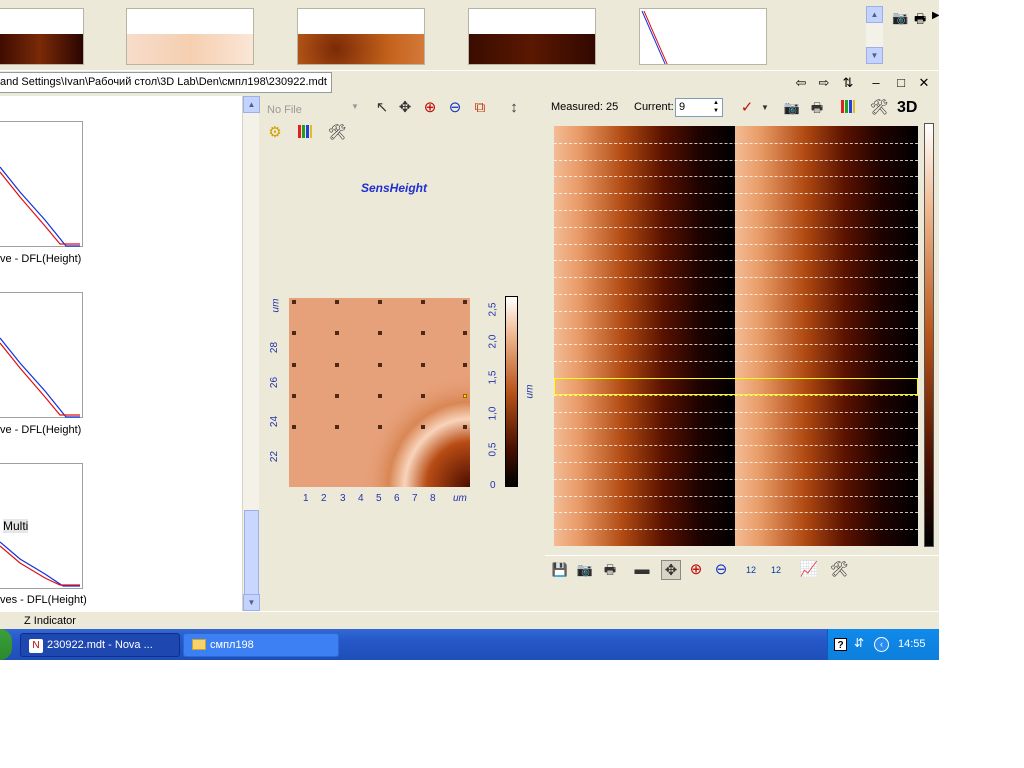 The height and width of the screenshot is (768, 1024). What do you see at coordinates (275, 347) in the screenshot?
I see `y-tick-28: 28` at bounding box center [275, 347].